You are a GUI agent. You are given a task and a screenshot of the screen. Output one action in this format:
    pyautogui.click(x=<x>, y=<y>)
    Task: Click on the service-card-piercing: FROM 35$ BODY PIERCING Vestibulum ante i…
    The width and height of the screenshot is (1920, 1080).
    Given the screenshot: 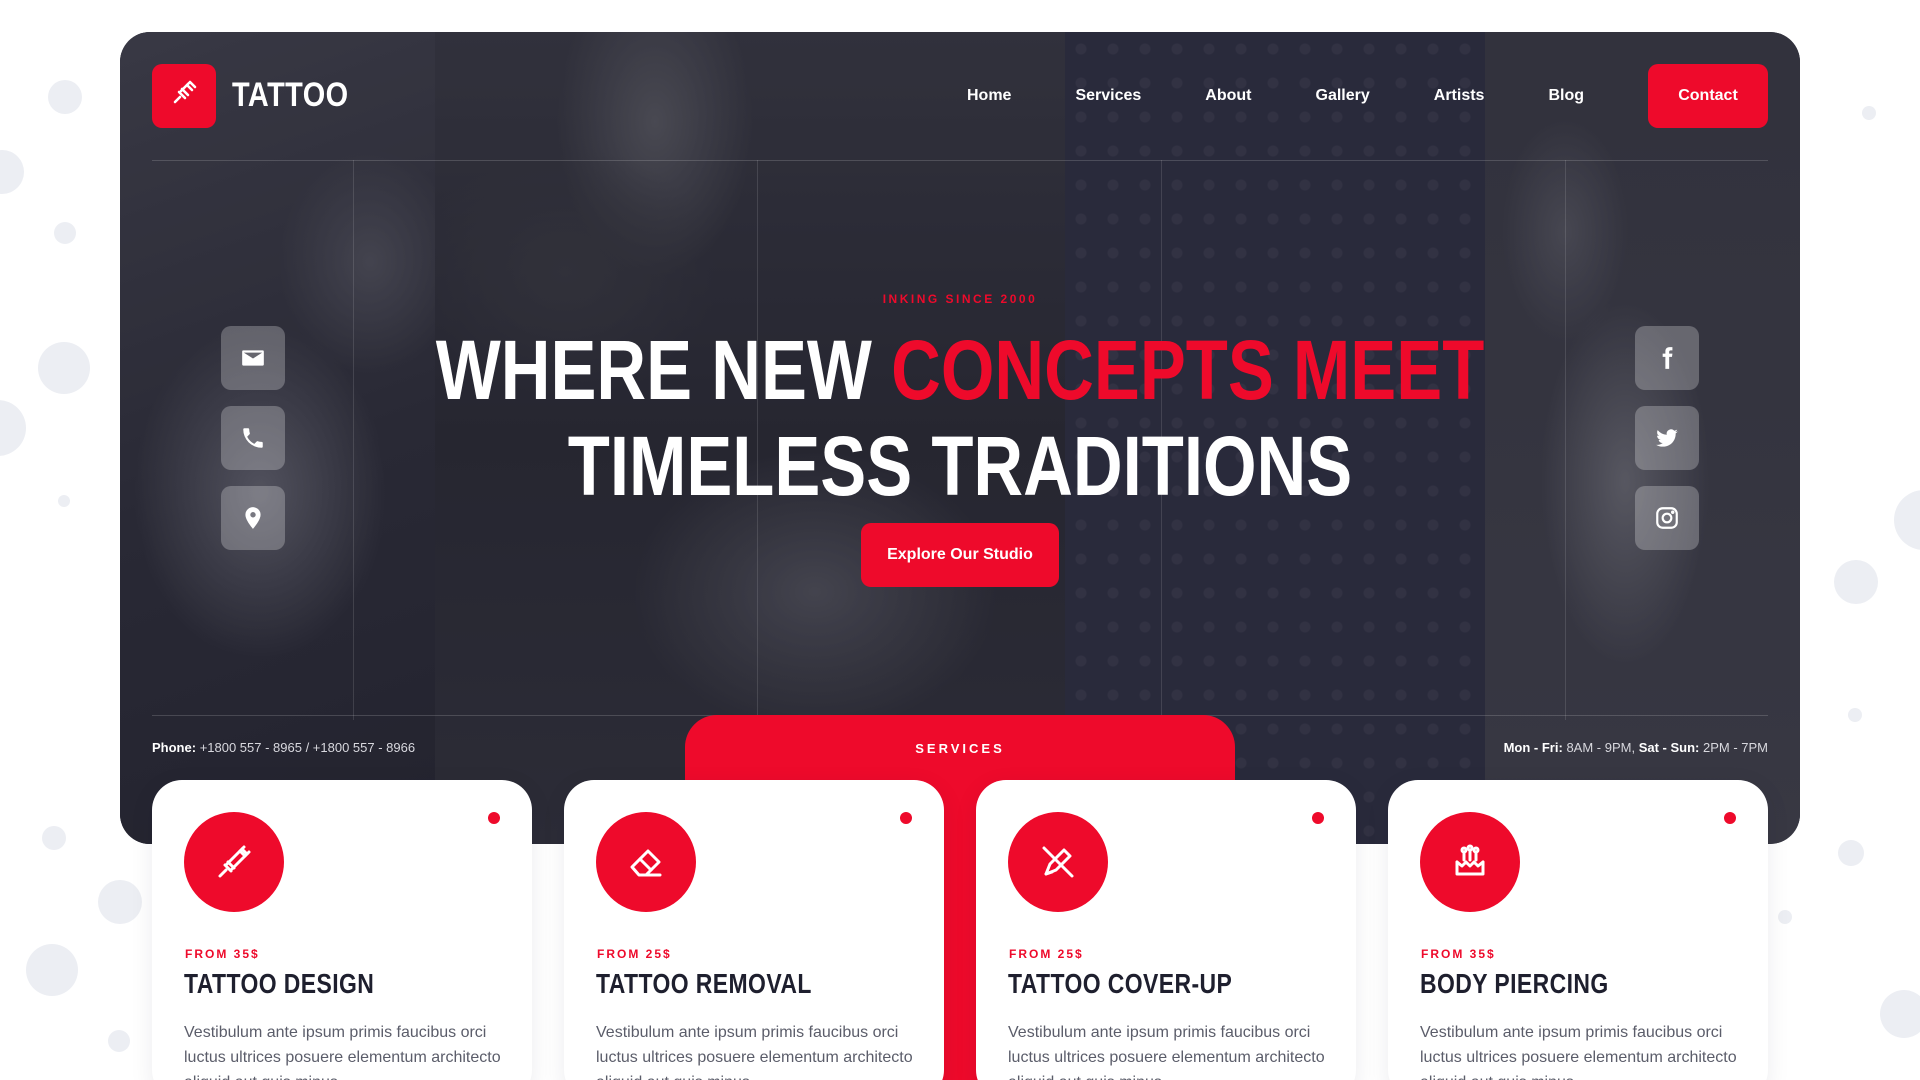 What is the action you would take?
    pyautogui.click(x=1578, y=930)
    